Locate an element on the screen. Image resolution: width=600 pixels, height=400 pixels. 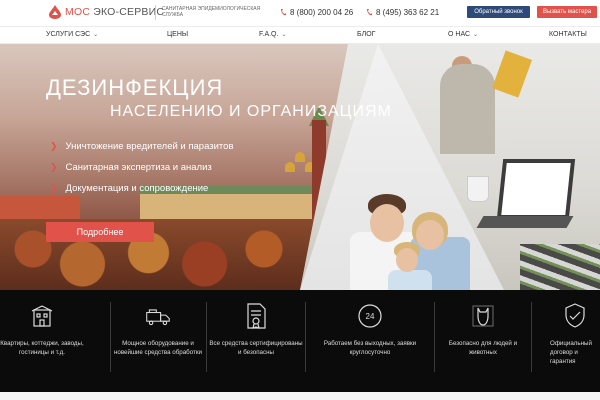
nav-item-contacts: КОНТАКТЫ is located at coordinates (568, 34).